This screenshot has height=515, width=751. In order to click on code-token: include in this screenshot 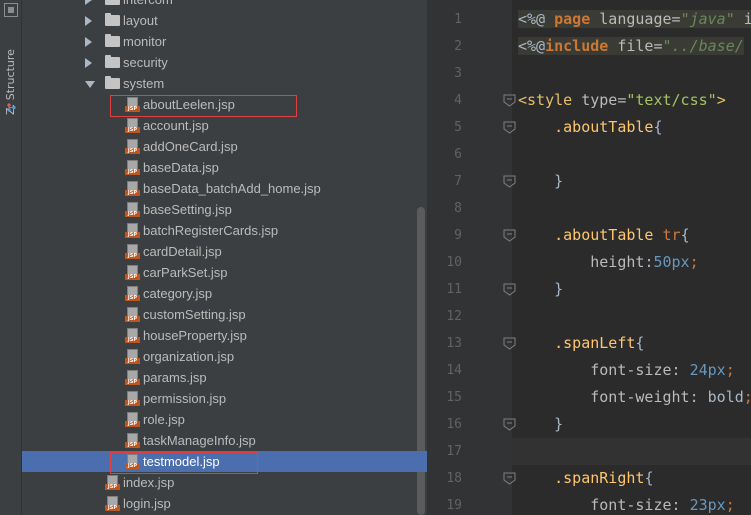, I will do `click(581, 46)`.